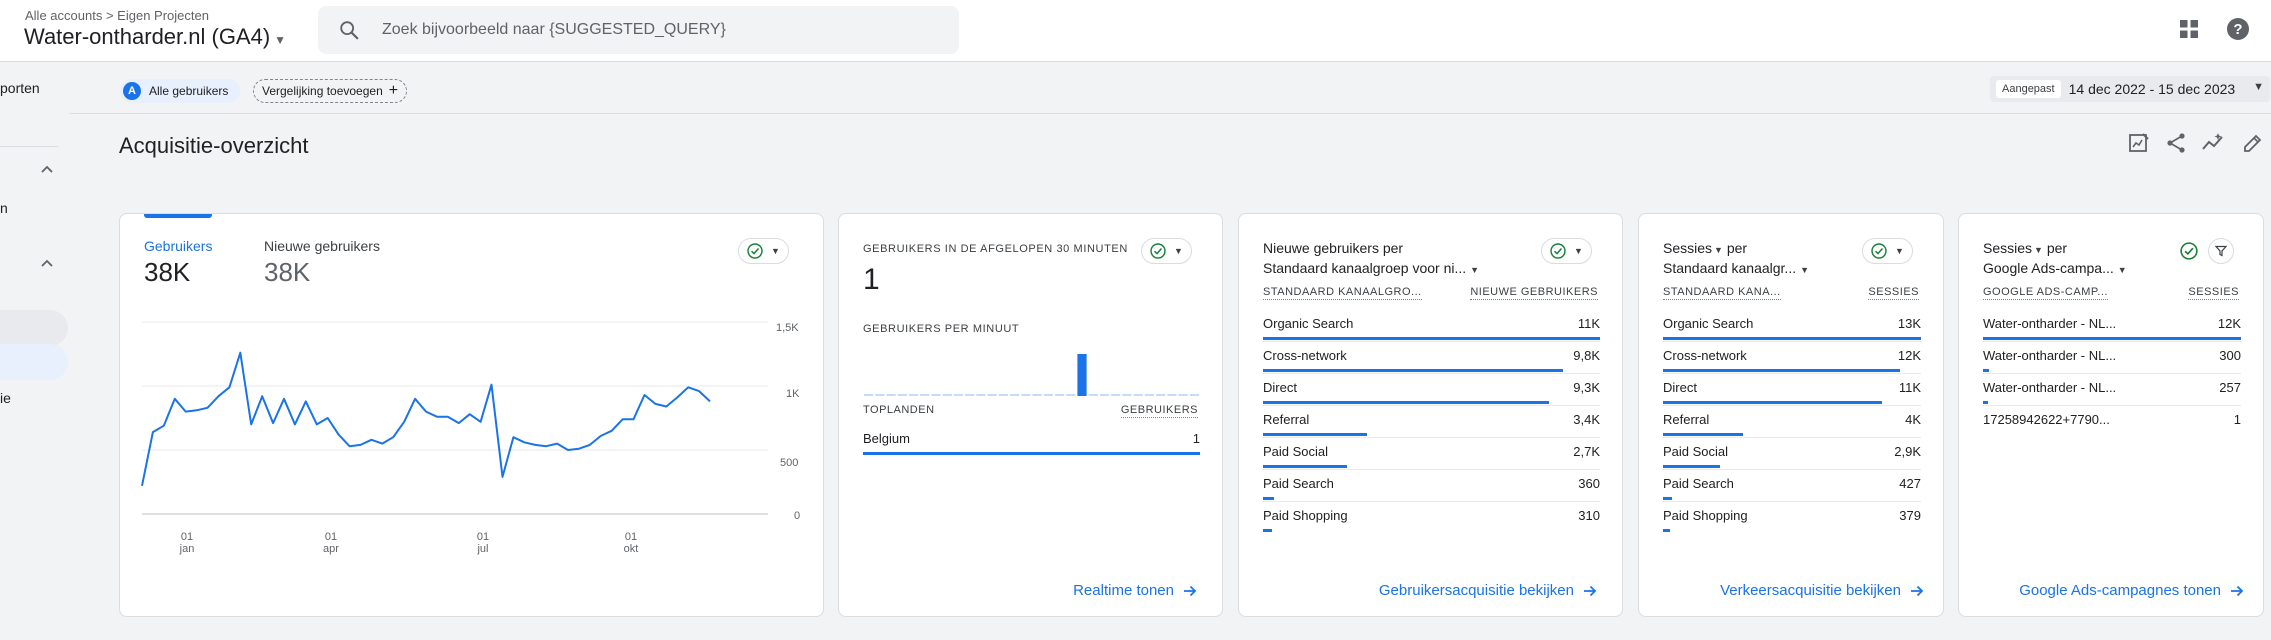 The image size is (2271, 640). Describe the element at coordinates (155, 37) in the screenshot. I see `property-selector: Water-ontharder.nl (GA4) ▼` at that location.